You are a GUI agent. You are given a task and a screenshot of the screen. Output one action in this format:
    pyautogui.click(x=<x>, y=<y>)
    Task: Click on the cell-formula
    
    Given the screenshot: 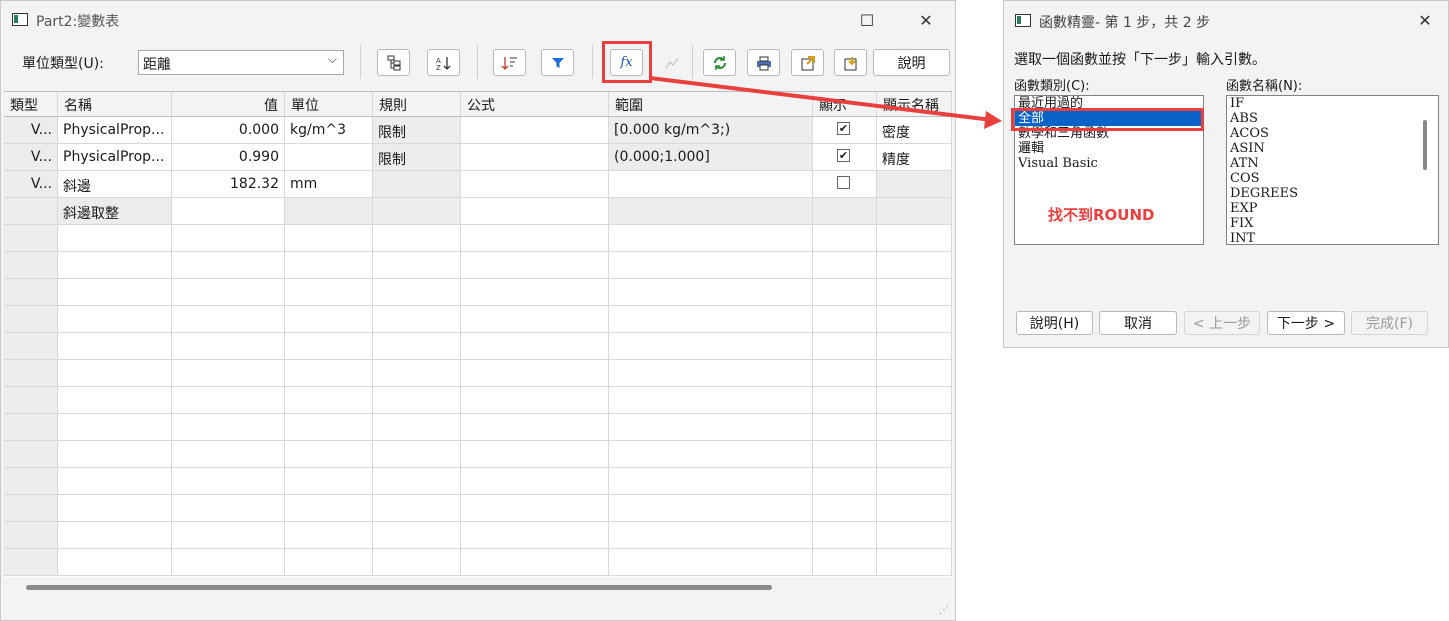 What is the action you would take?
    pyautogui.click(x=535, y=184)
    